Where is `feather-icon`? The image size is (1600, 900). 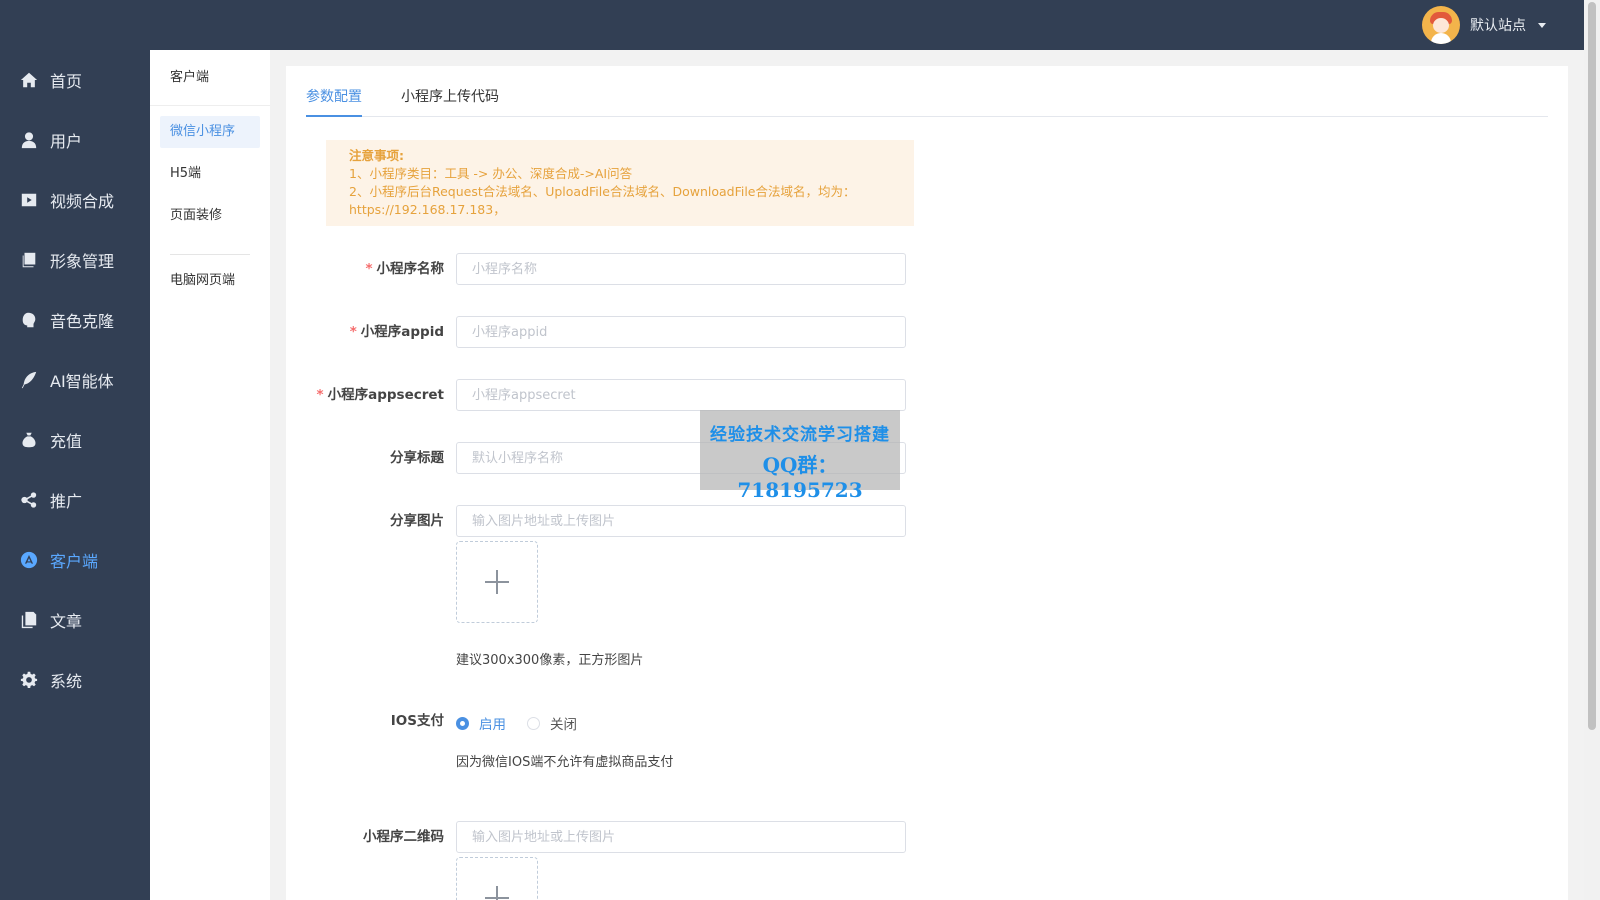 feather-icon is located at coordinates (29, 380).